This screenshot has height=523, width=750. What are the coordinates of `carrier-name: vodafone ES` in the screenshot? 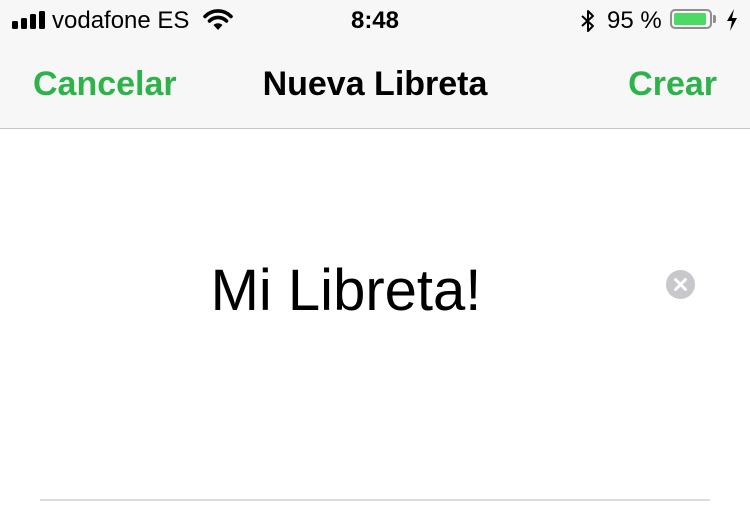 It's located at (121, 20).